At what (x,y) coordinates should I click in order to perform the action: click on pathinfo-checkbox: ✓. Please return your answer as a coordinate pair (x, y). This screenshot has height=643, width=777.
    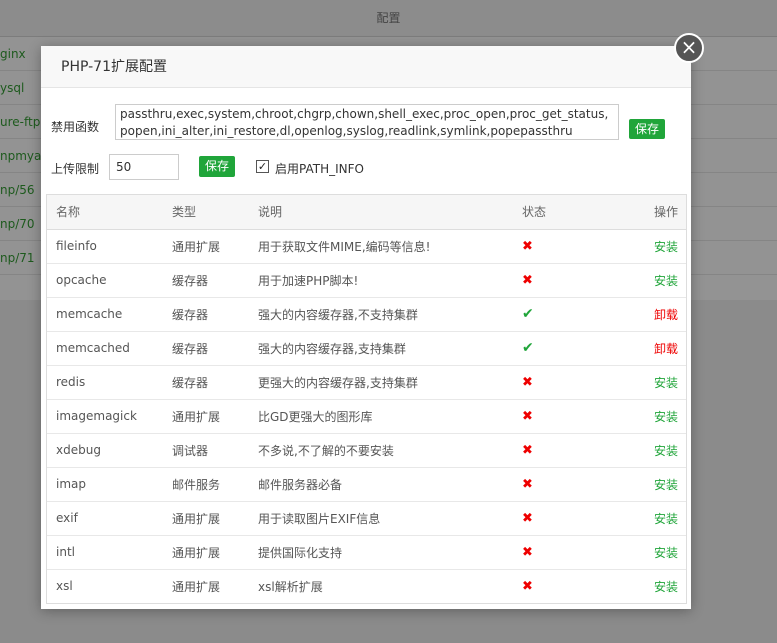
    Looking at the image, I should click on (262, 166).